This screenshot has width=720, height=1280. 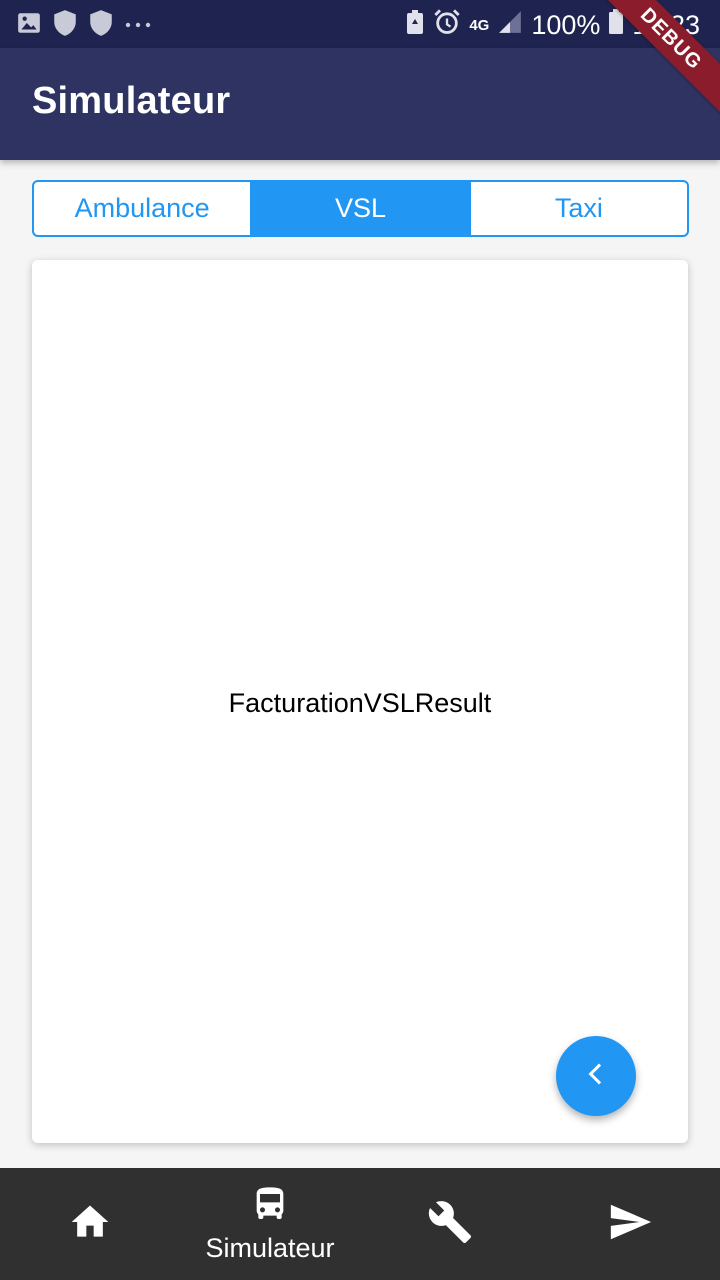 I want to click on signal-icon, so click(x=510, y=25).